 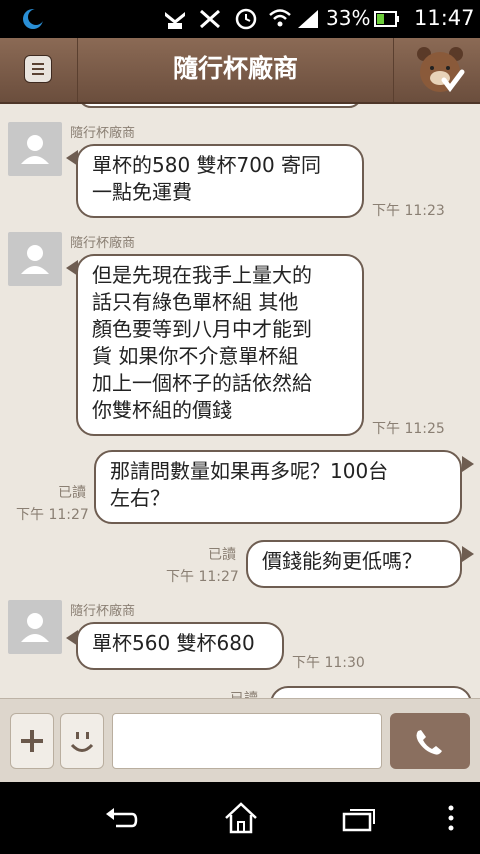 What do you see at coordinates (210, 19) in the screenshot?
I see `mute-icon` at bounding box center [210, 19].